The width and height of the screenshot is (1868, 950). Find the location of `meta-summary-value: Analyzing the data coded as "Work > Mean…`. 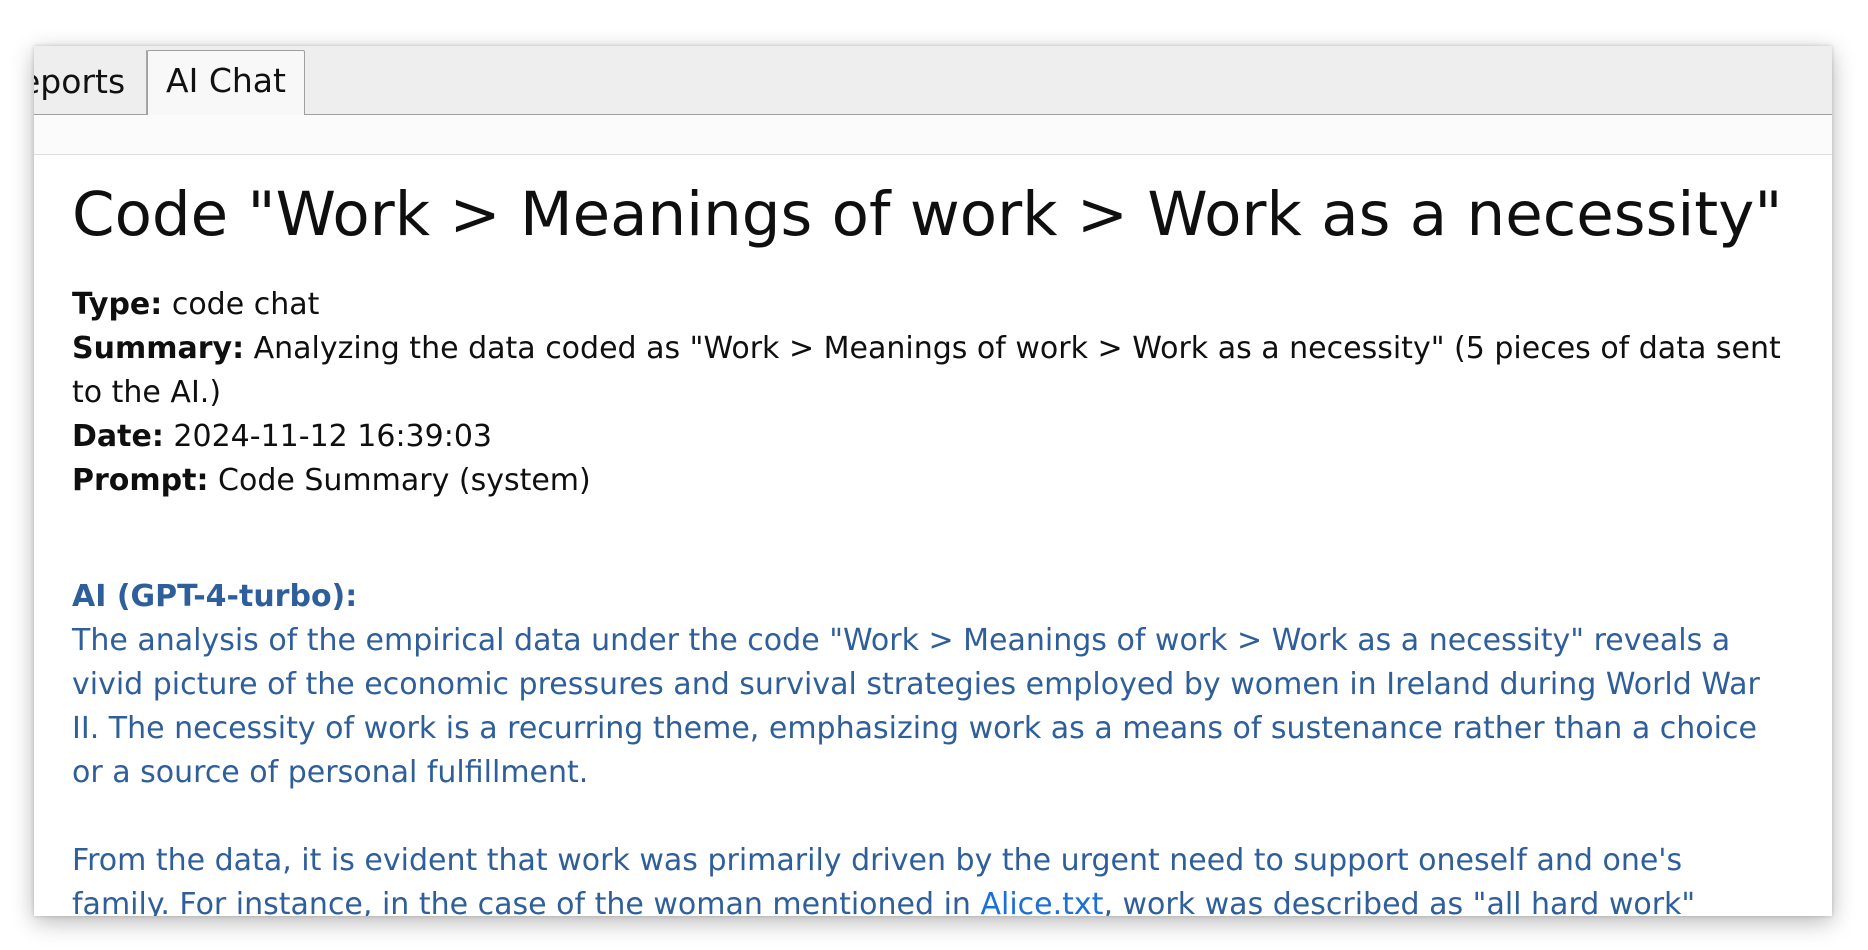

meta-summary-value: Analyzing the data coded as "Work > Mean… is located at coordinates (926, 370).